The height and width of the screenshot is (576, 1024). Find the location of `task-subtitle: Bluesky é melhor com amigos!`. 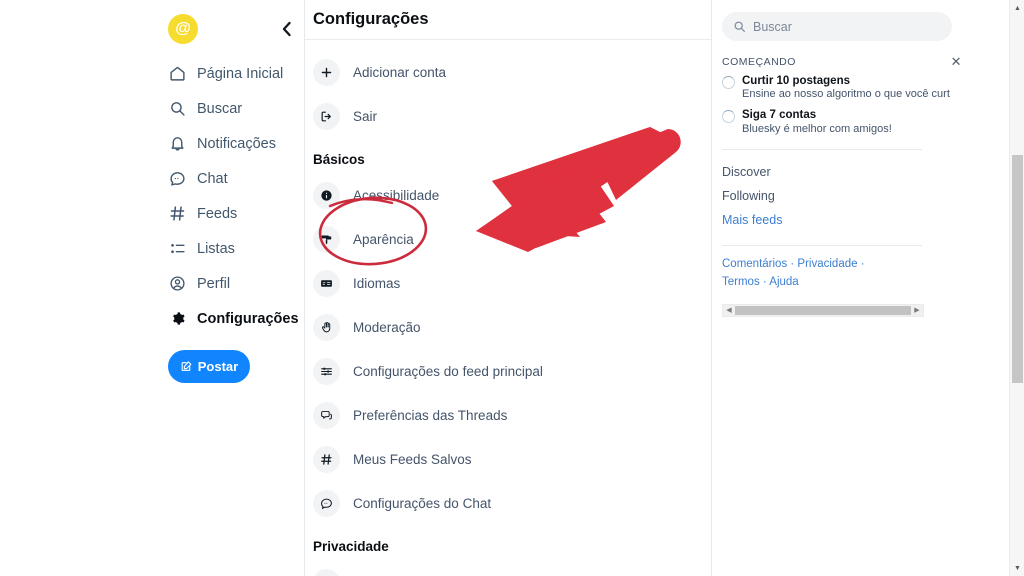

task-subtitle: Bluesky é melhor com amigos! is located at coordinates (817, 128).